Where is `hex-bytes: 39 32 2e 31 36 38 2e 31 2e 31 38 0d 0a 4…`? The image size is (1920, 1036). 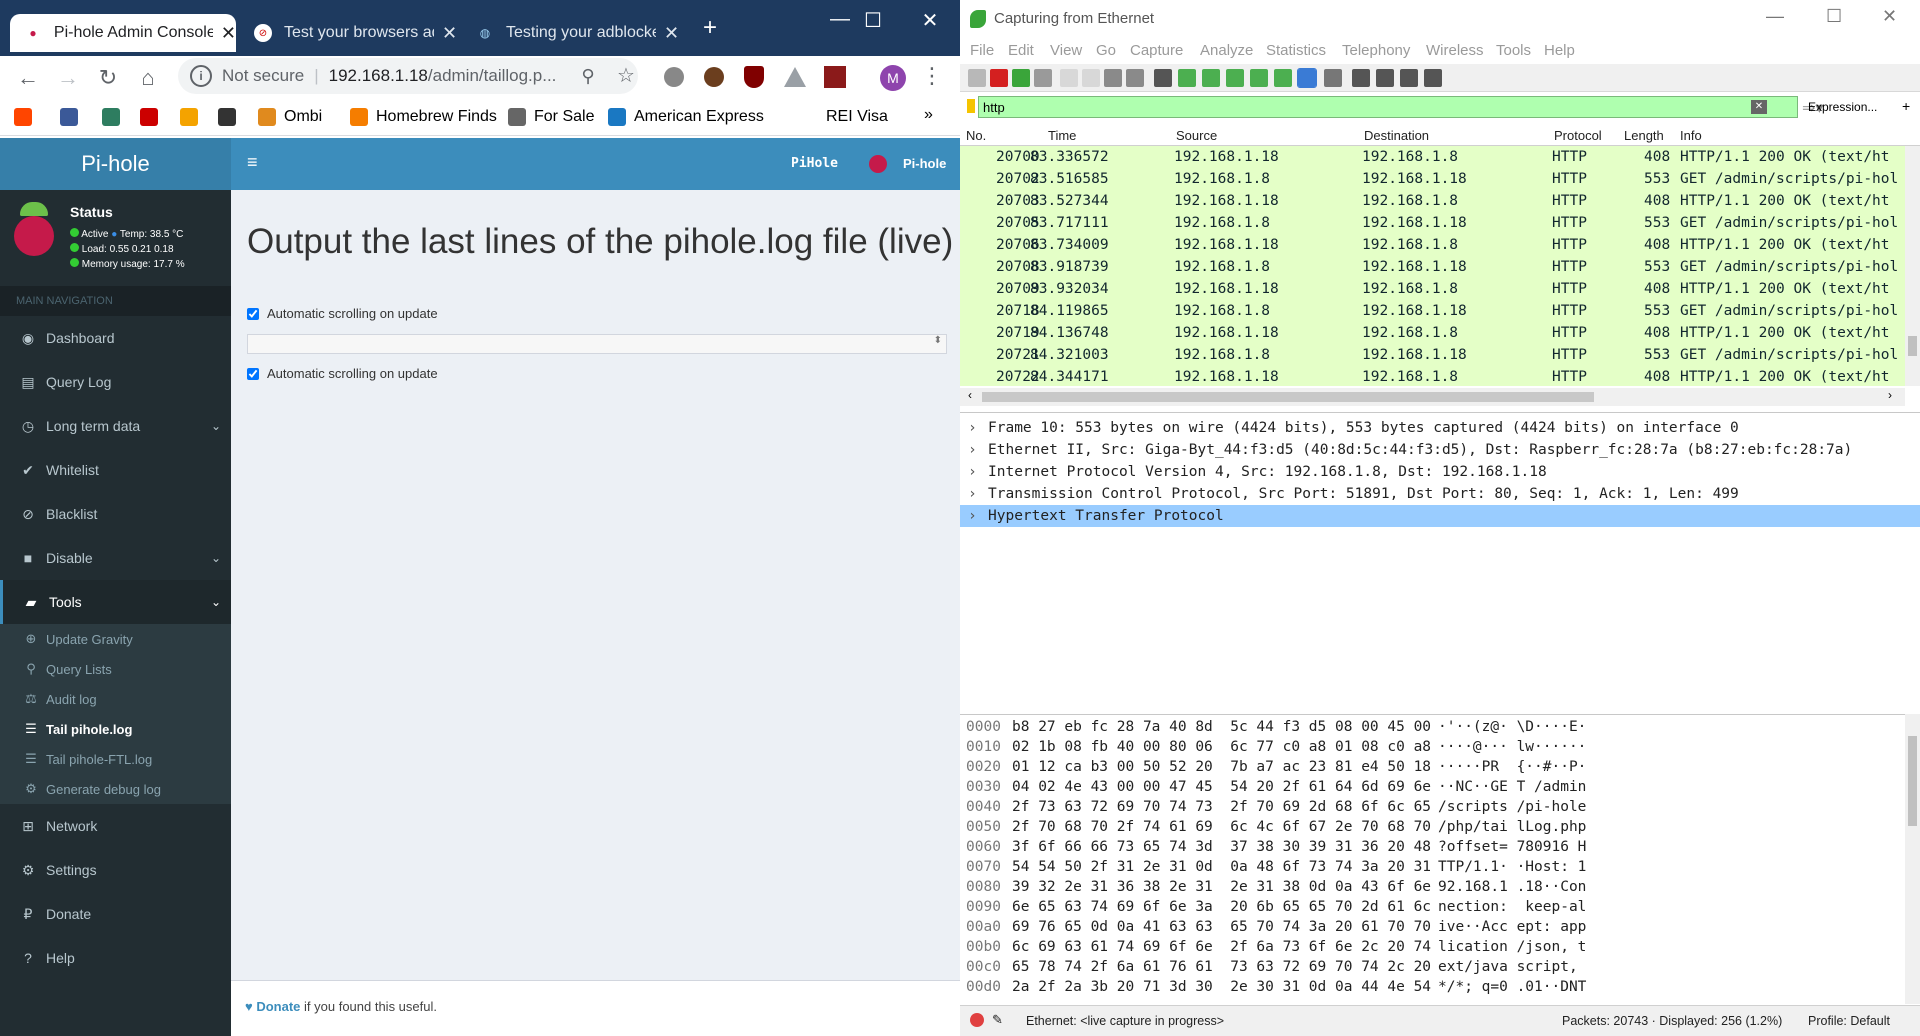 hex-bytes: 39 32 2e 31 36 38 2e 31 2e 31 38 0d 0a 4… is located at coordinates (1221, 887).